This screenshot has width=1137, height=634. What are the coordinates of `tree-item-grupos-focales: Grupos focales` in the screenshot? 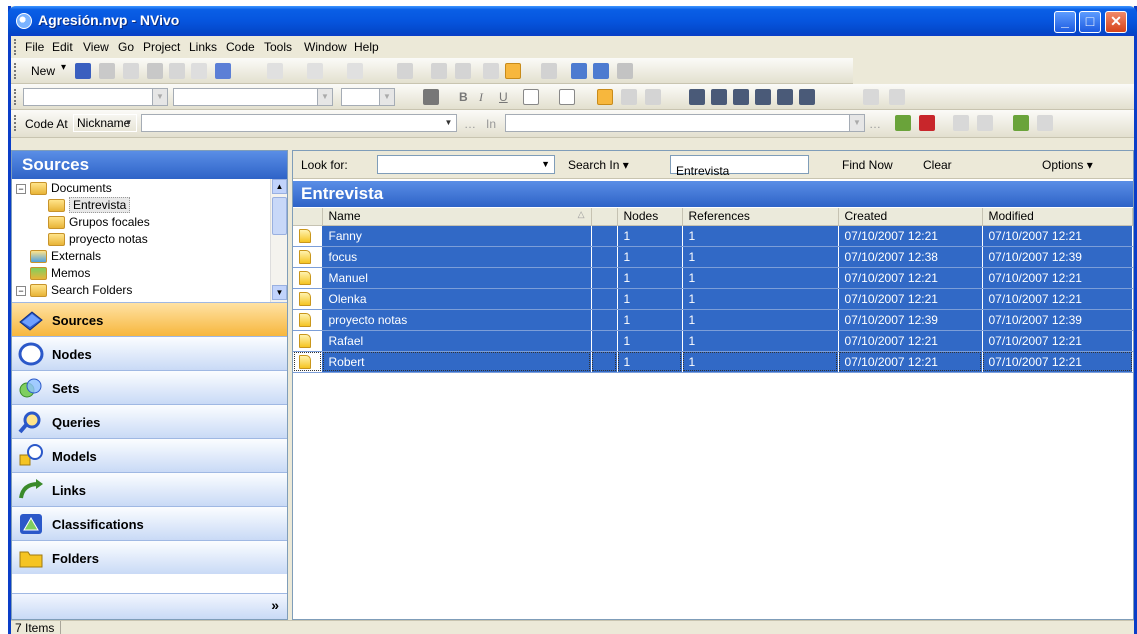 It's located at (99, 222).